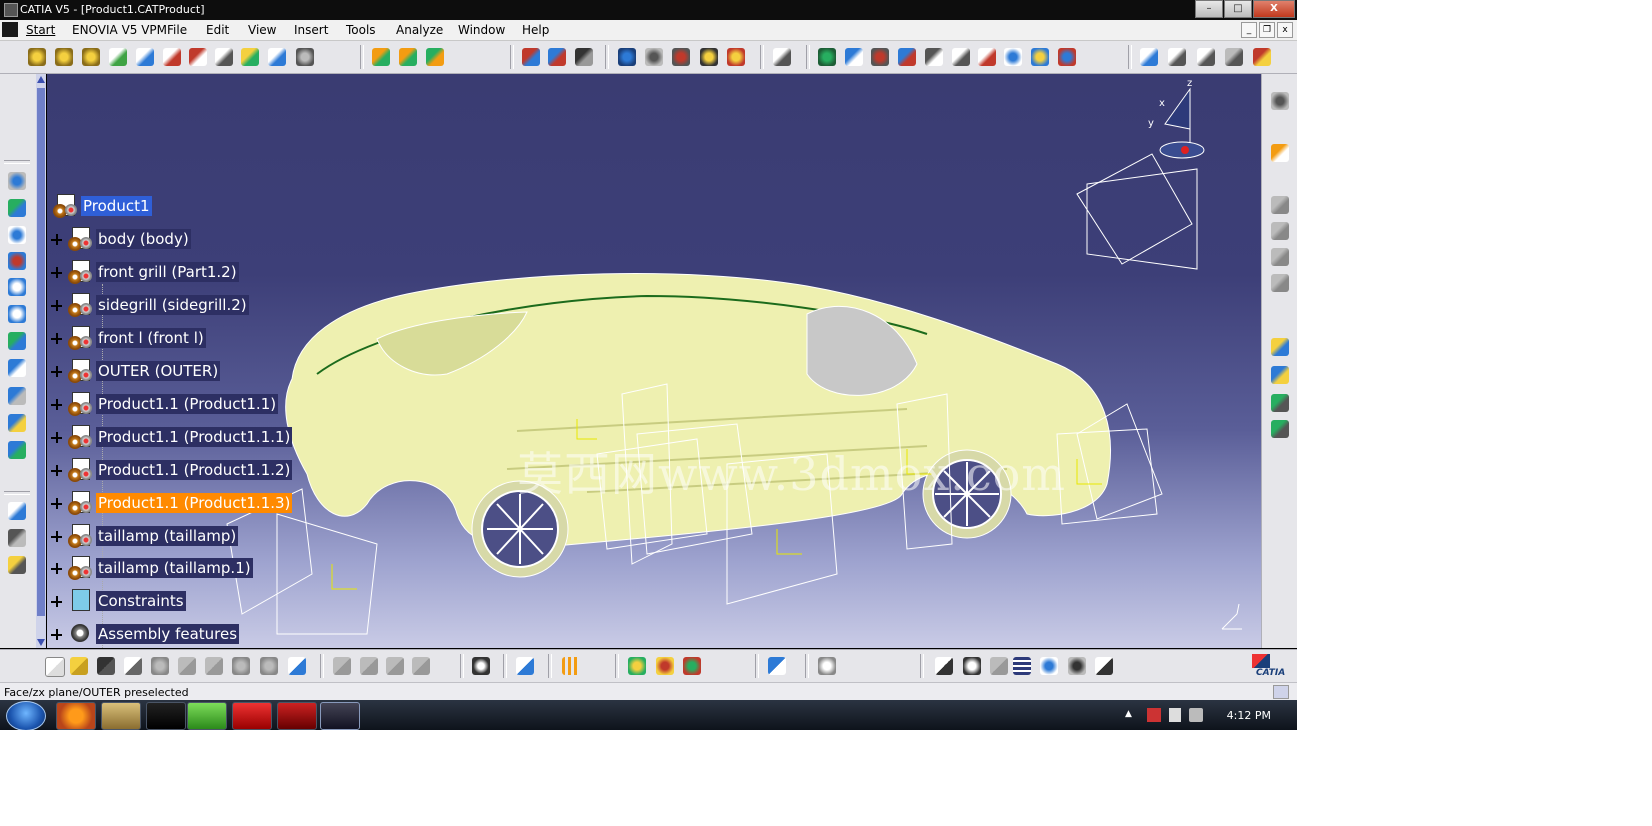 The width and height of the screenshot is (1652, 826). Describe the element at coordinates (1022, 666) in the screenshot. I see `design-table-icon` at that location.